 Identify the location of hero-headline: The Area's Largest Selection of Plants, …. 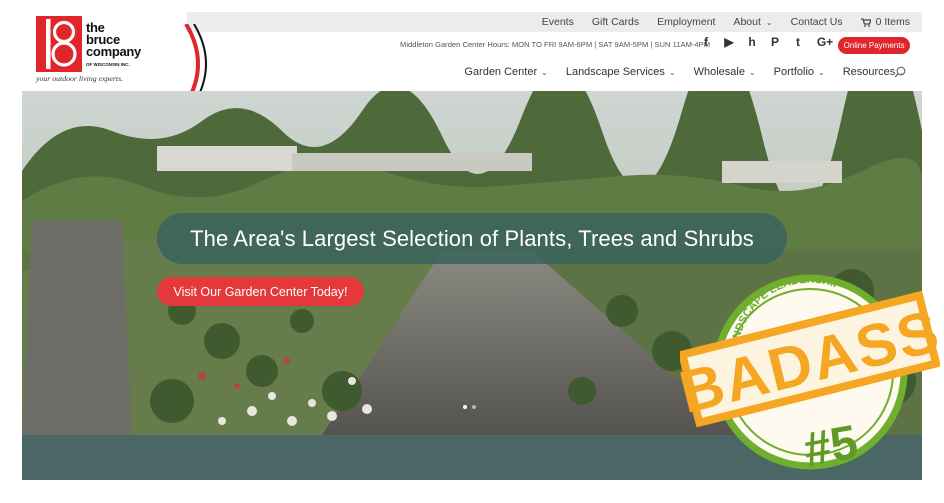
(472, 238).